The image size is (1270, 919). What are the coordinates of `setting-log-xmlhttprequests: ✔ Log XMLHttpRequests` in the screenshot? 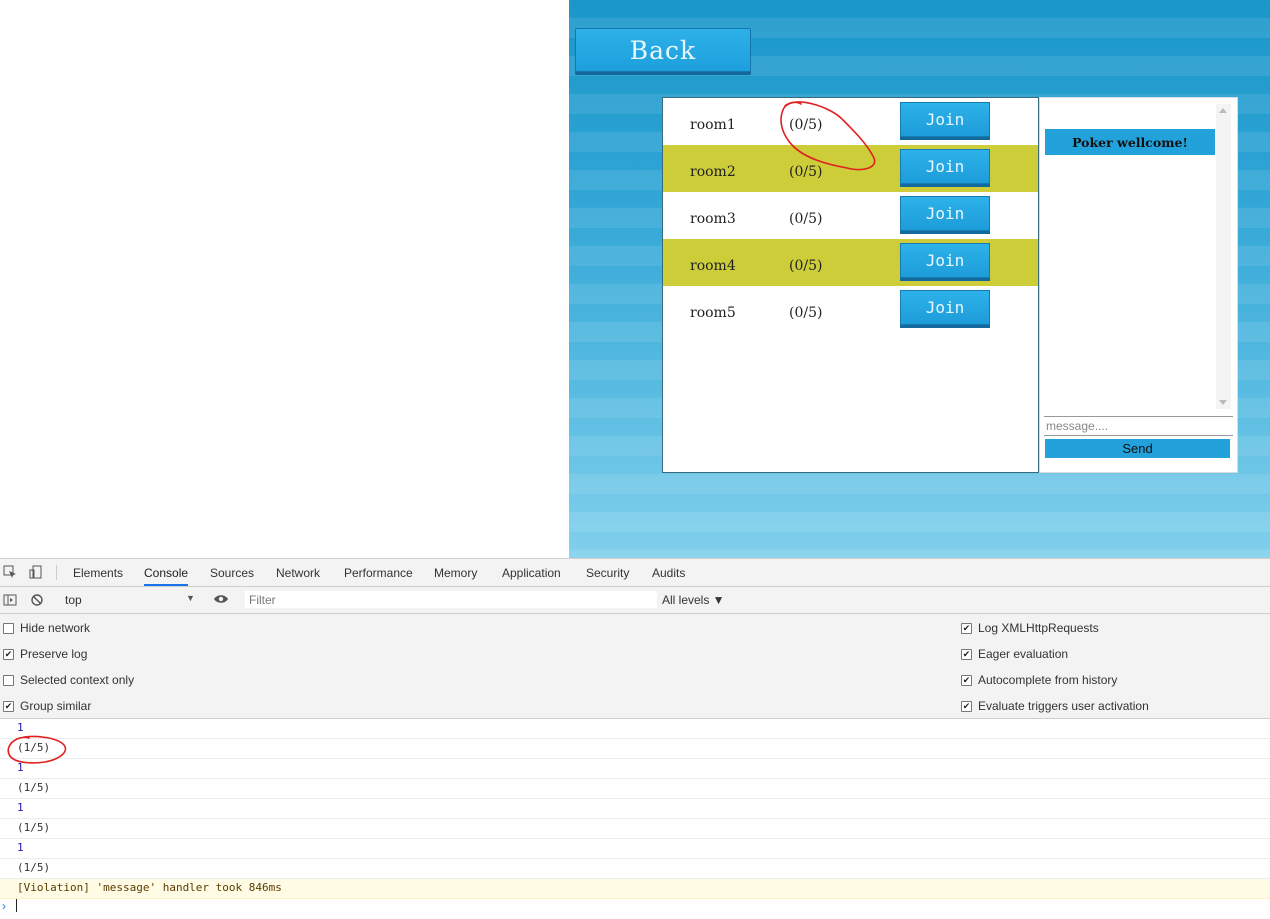 It's located at (1030, 628).